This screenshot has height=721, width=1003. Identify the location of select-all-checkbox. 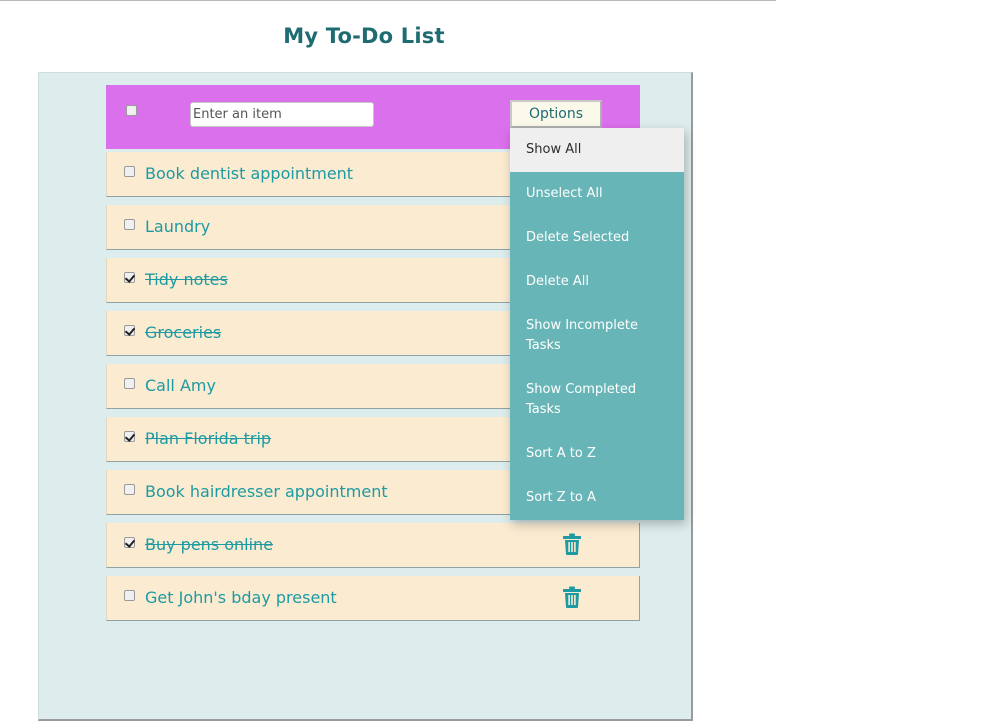
(131, 110).